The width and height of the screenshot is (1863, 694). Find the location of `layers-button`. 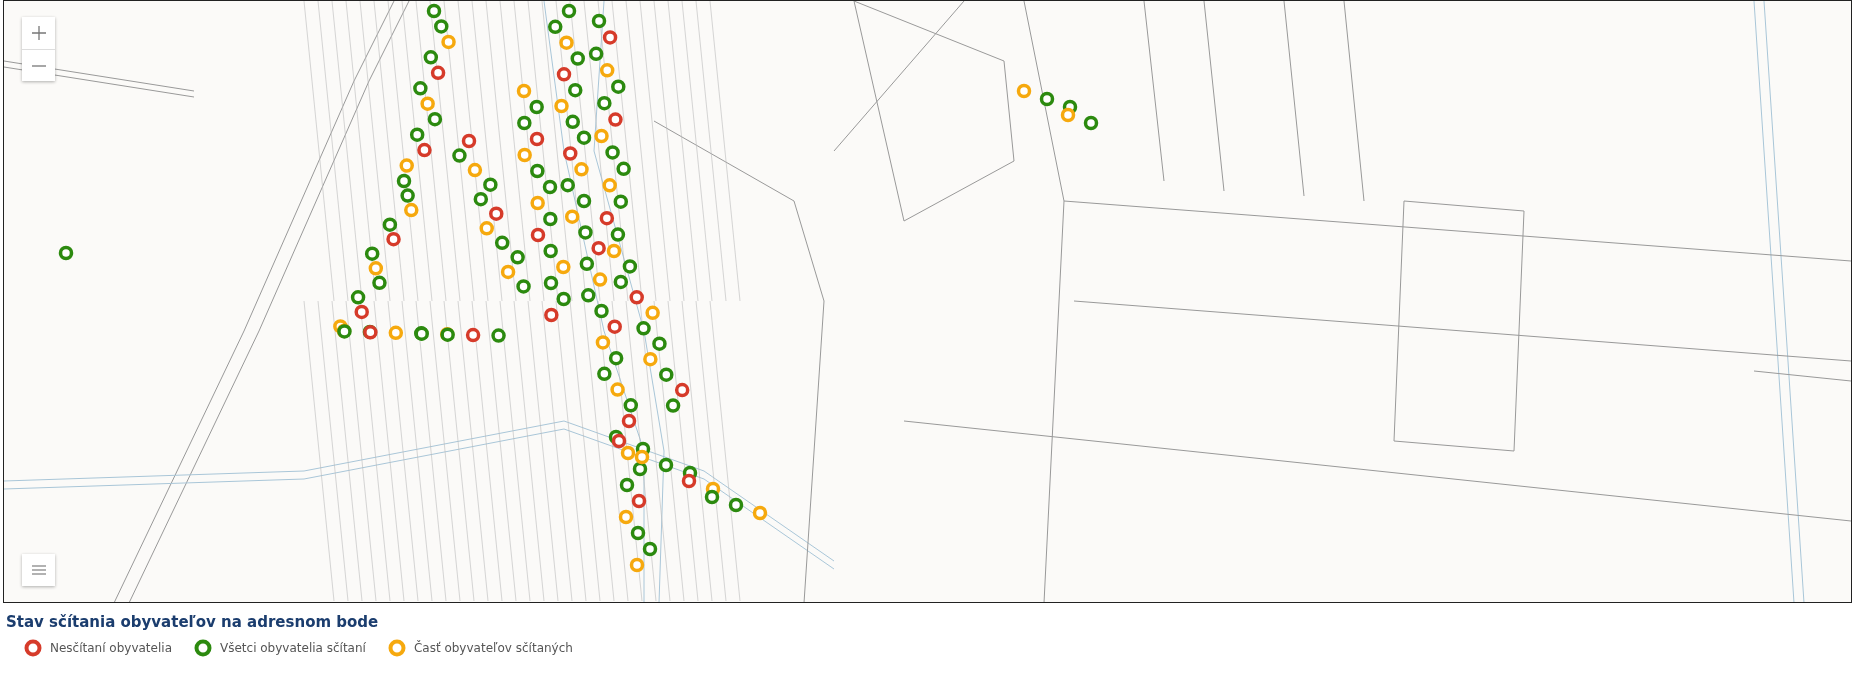

layers-button is located at coordinates (38, 570).